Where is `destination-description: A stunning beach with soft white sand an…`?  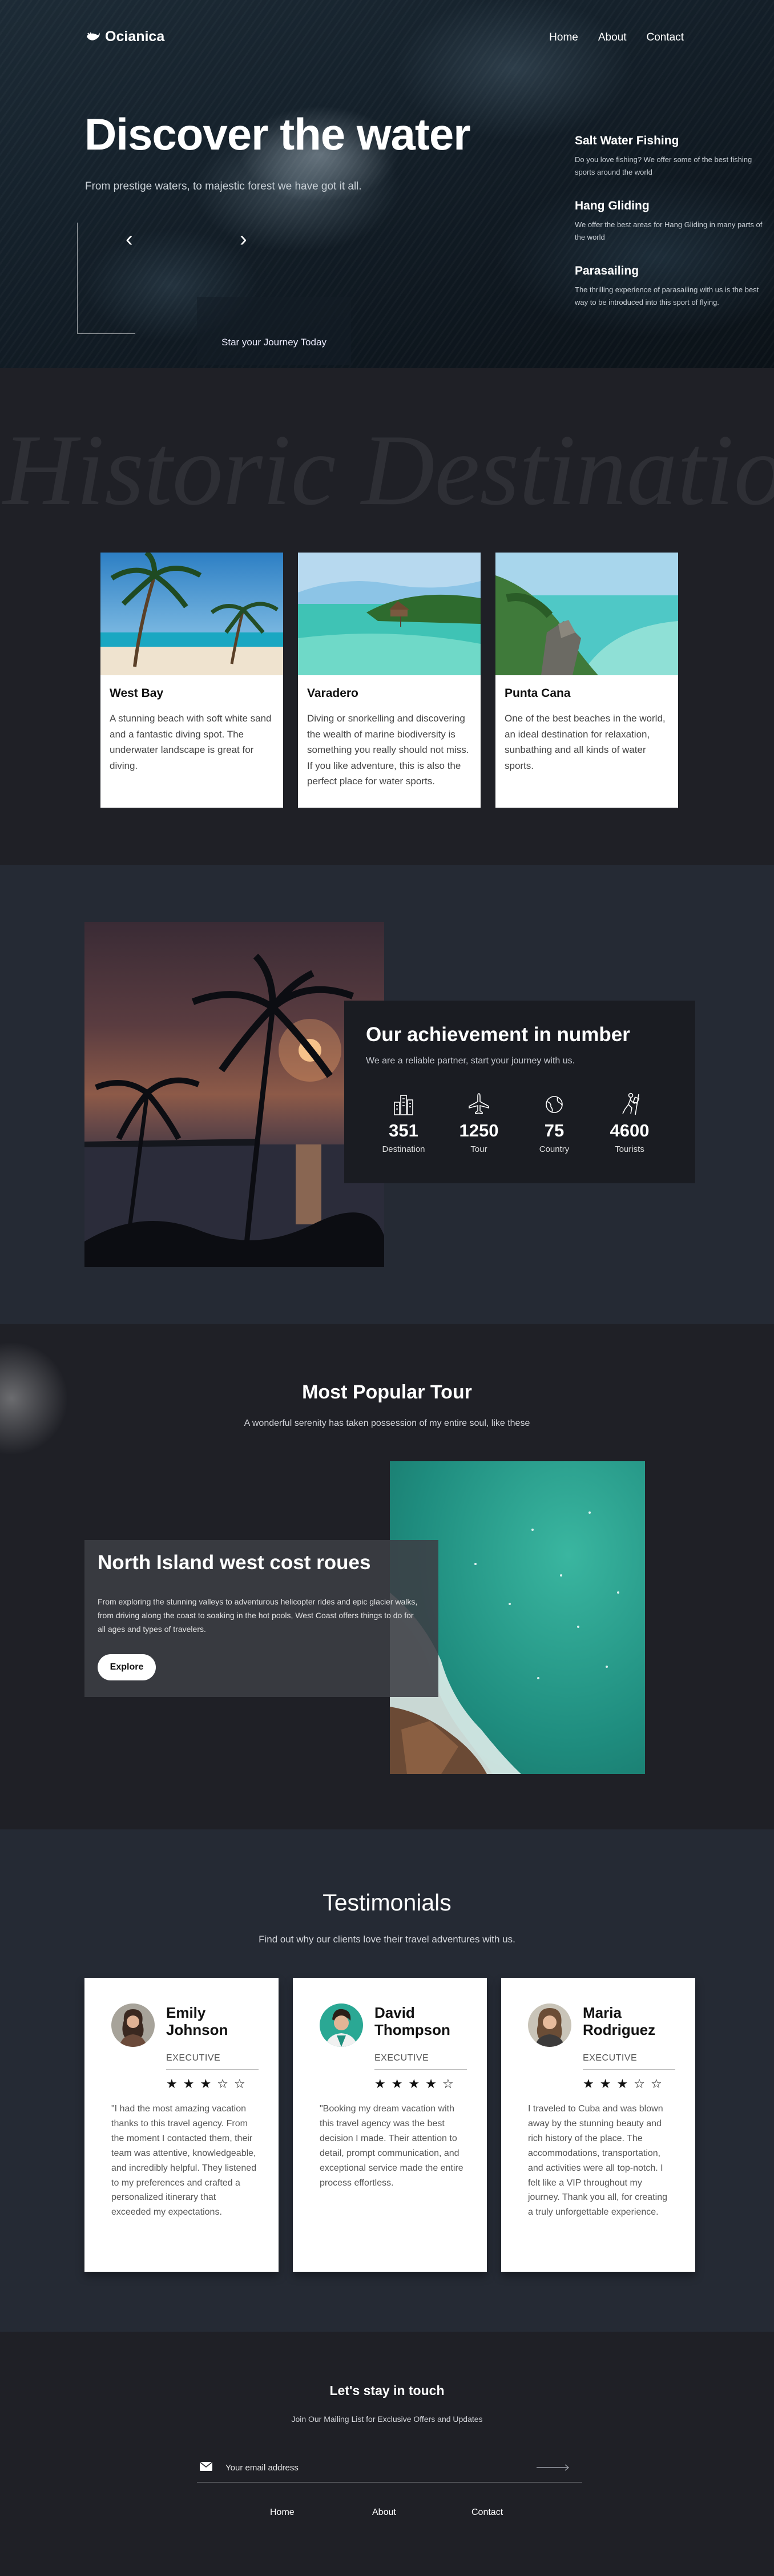
destination-description: A stunning beach with soft white sand an… is located at coordinates (191, 742).